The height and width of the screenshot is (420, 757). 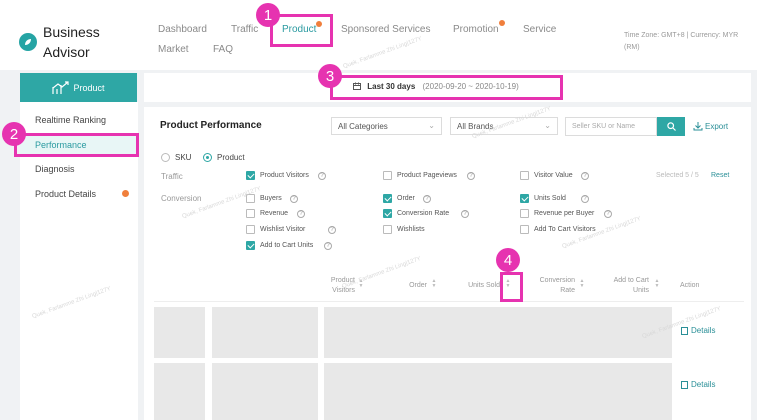 I want to click on annotation-box-date-range, so click(x=446, y=87).